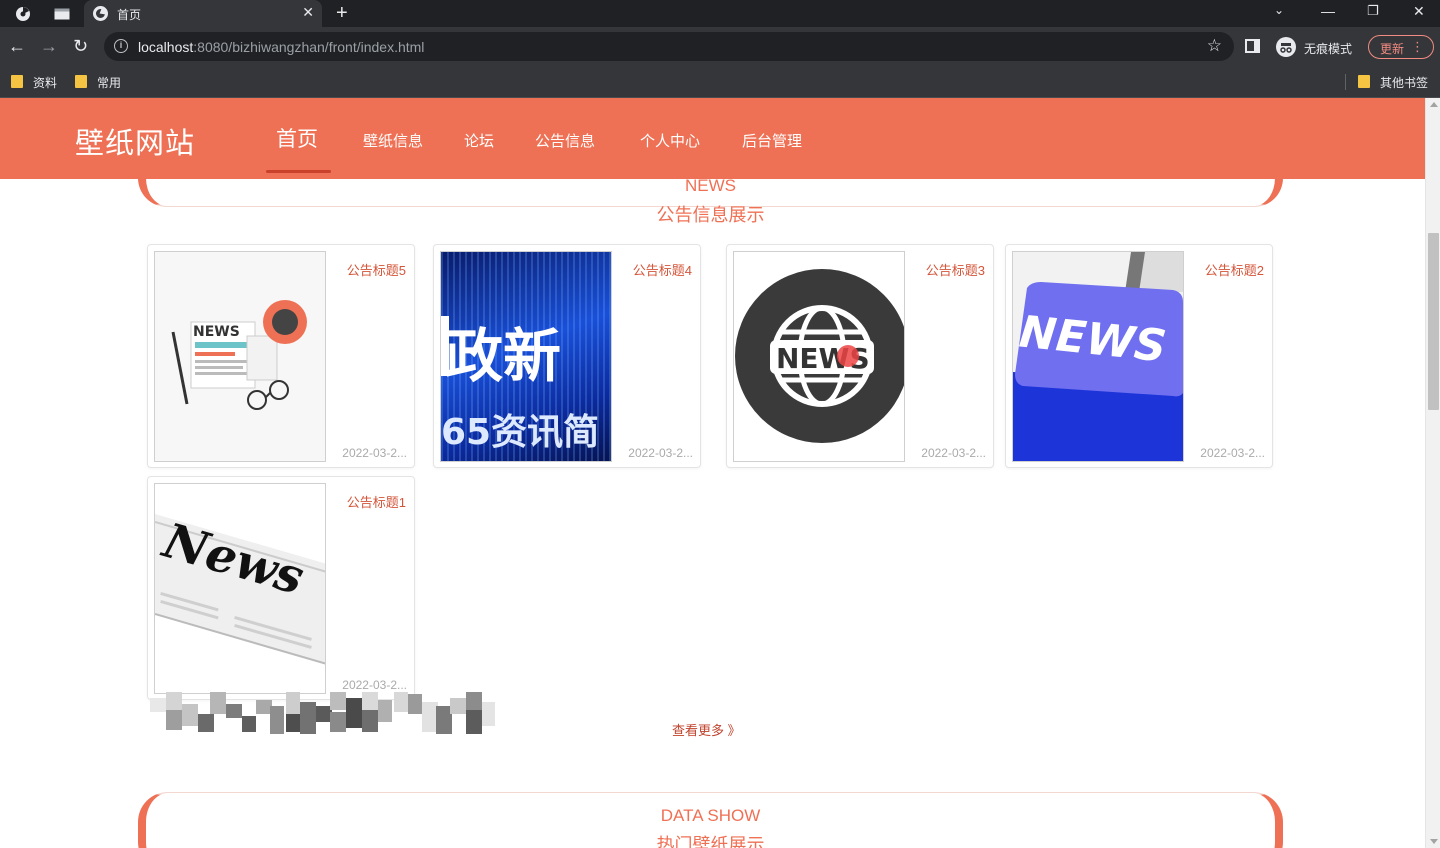 This screenshot has height=848, width=1440. I want to click on url-path: :8080/bizhiwangzhan/front/index.html, so click(309, 47).